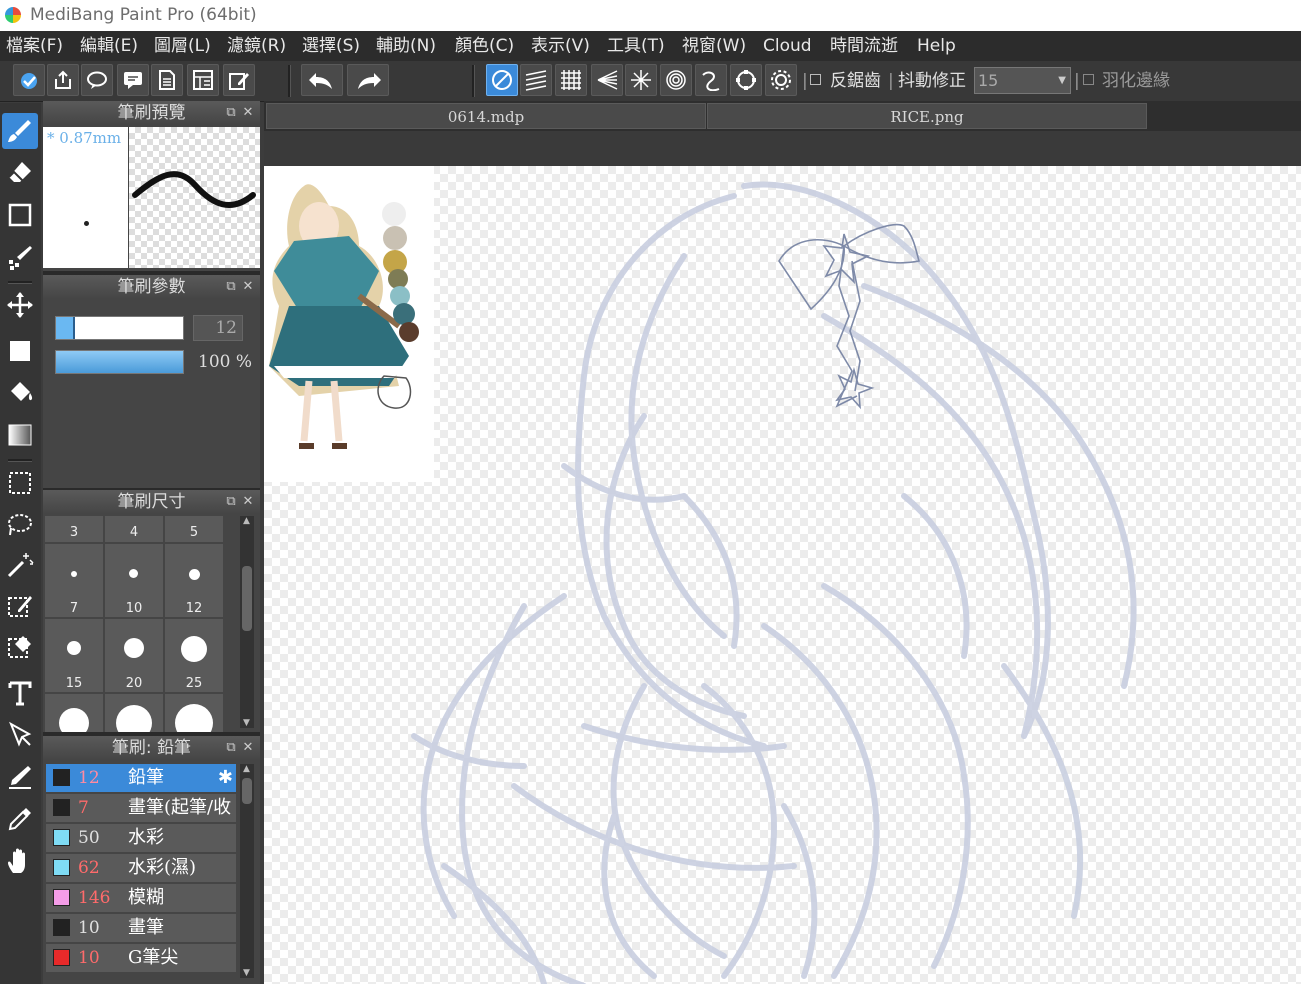 The height and width of the screenshot is (984, 1301). What do you see at coordinates (636, 46) in the screenshot?
I see `menu-tools: 工具(T)` at bounding box center [636, 46].